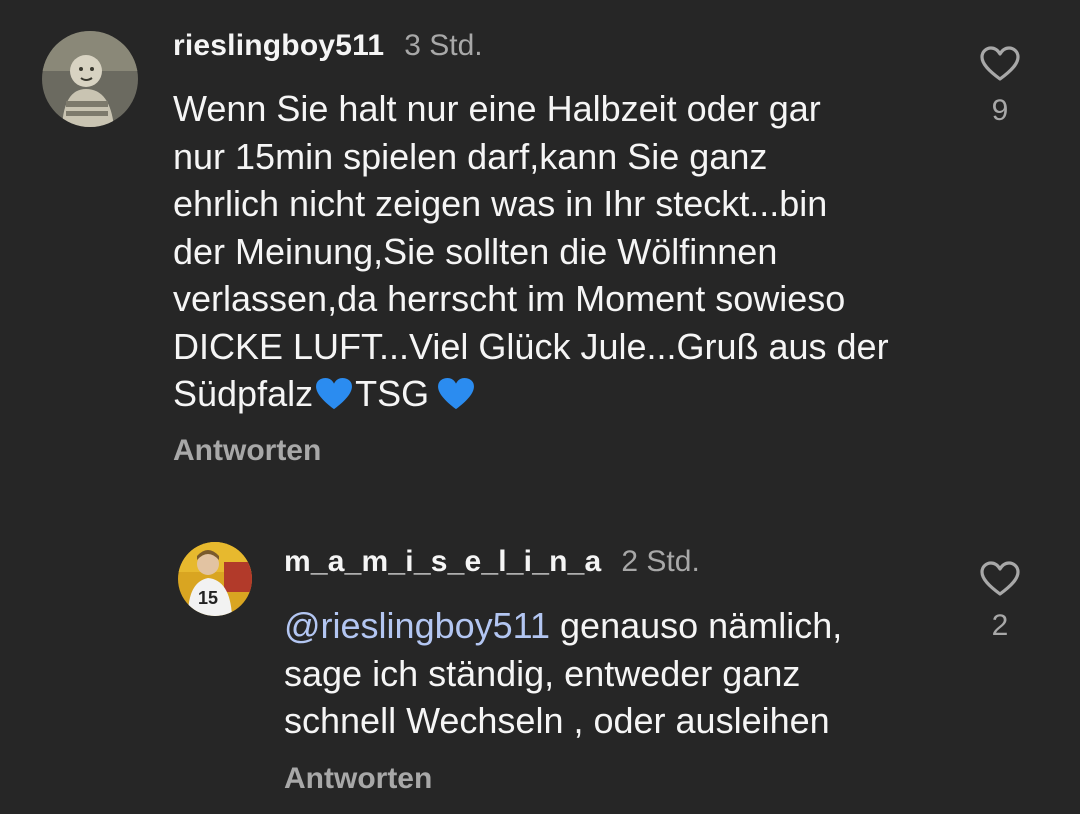 This screenshot has width=1080, height=814. Describe the element at coordinates (542, 673) in the screenshot. I see `comment-line: sage ich ständig, entweder ganz` at that location.